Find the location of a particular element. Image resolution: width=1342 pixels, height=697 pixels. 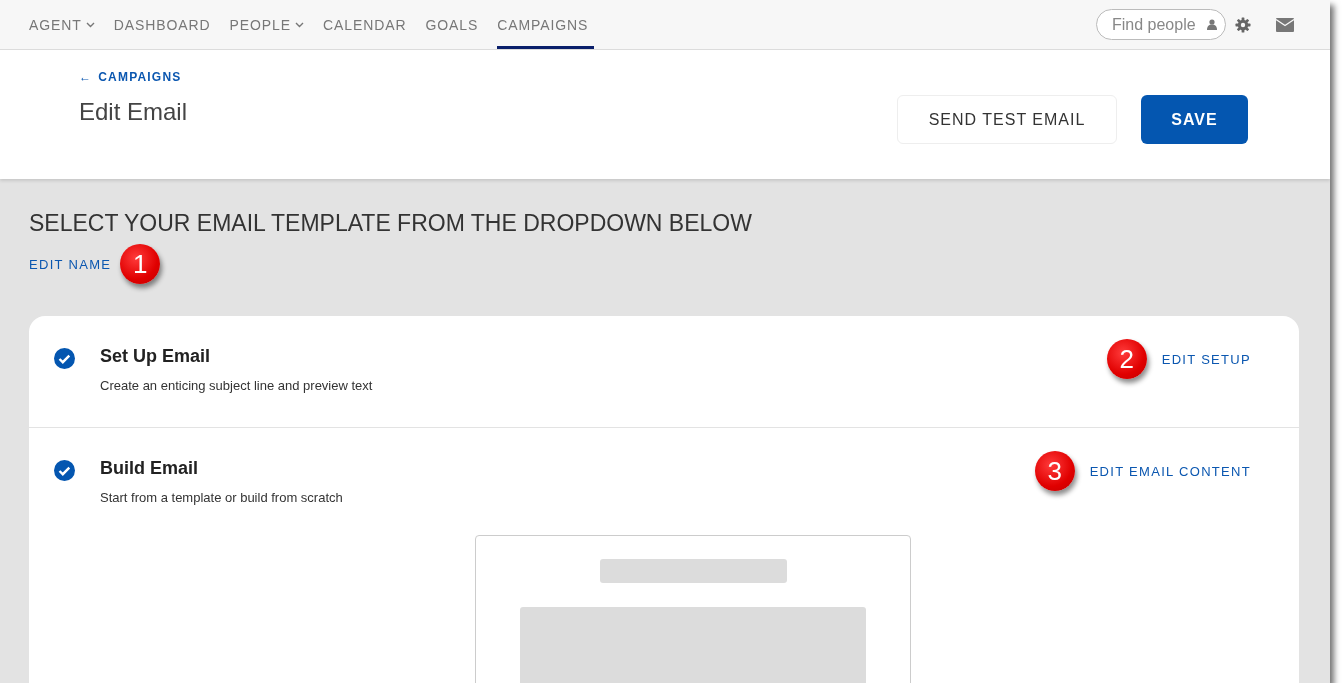

edit-link: EDIT EMAIL CONTENT is located at coordinates (1170, 471).